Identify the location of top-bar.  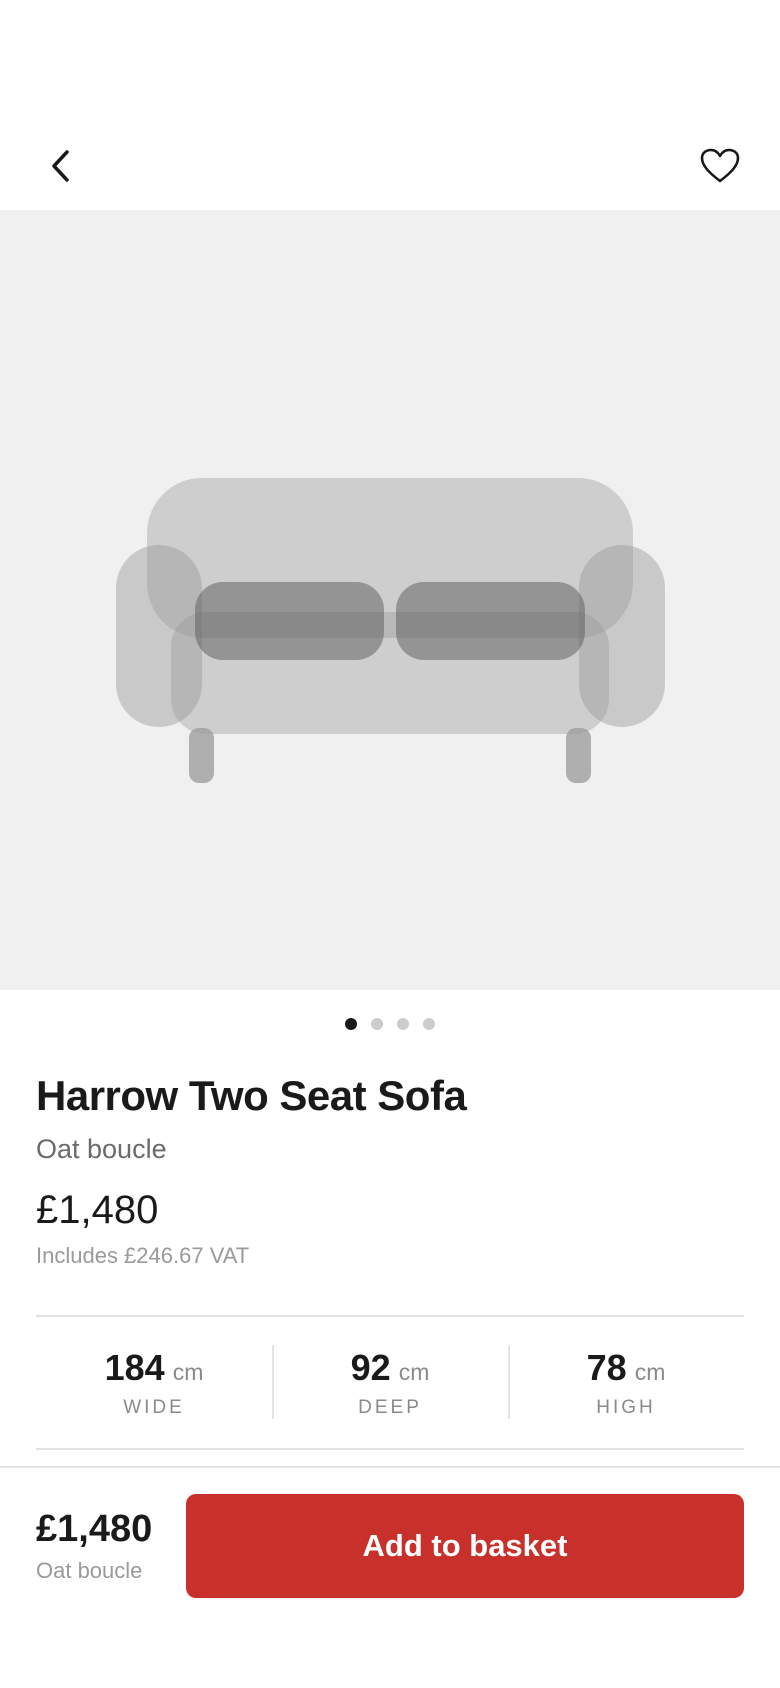
(390, 105).